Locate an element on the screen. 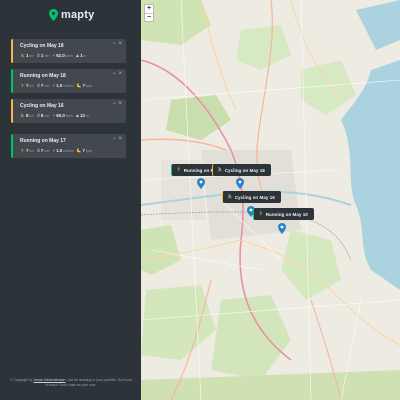 The height and width of the screenshot is (400, 400). workout-details: 🚴 1 km ⏱ 1 min ⚡ 62.0 km/h ⛰ 1 m is located at coordinates (53, 55).